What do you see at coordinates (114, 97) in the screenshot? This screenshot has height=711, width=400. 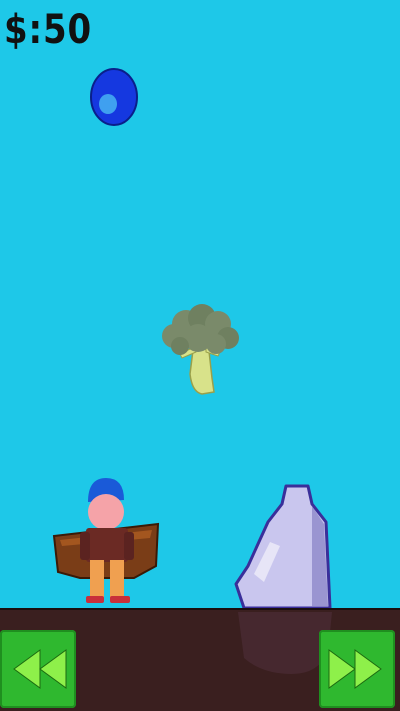 I see `blue-gem-icon` at bounding box center [114, 97].